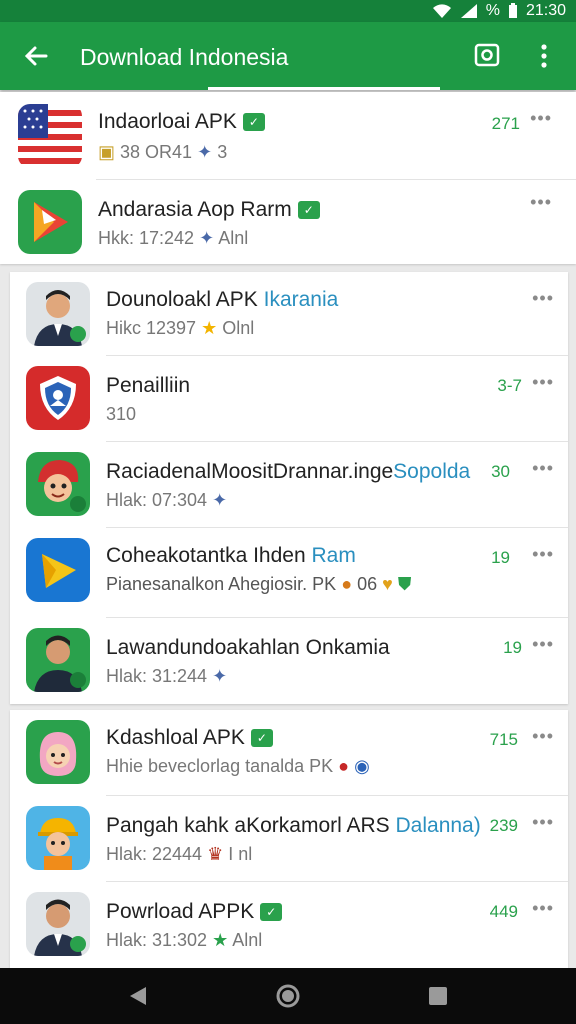  What do you see at coordinates (36, 56) in the screenshot?
I see `back-arrow-icon` at bounding box center [36, 56].